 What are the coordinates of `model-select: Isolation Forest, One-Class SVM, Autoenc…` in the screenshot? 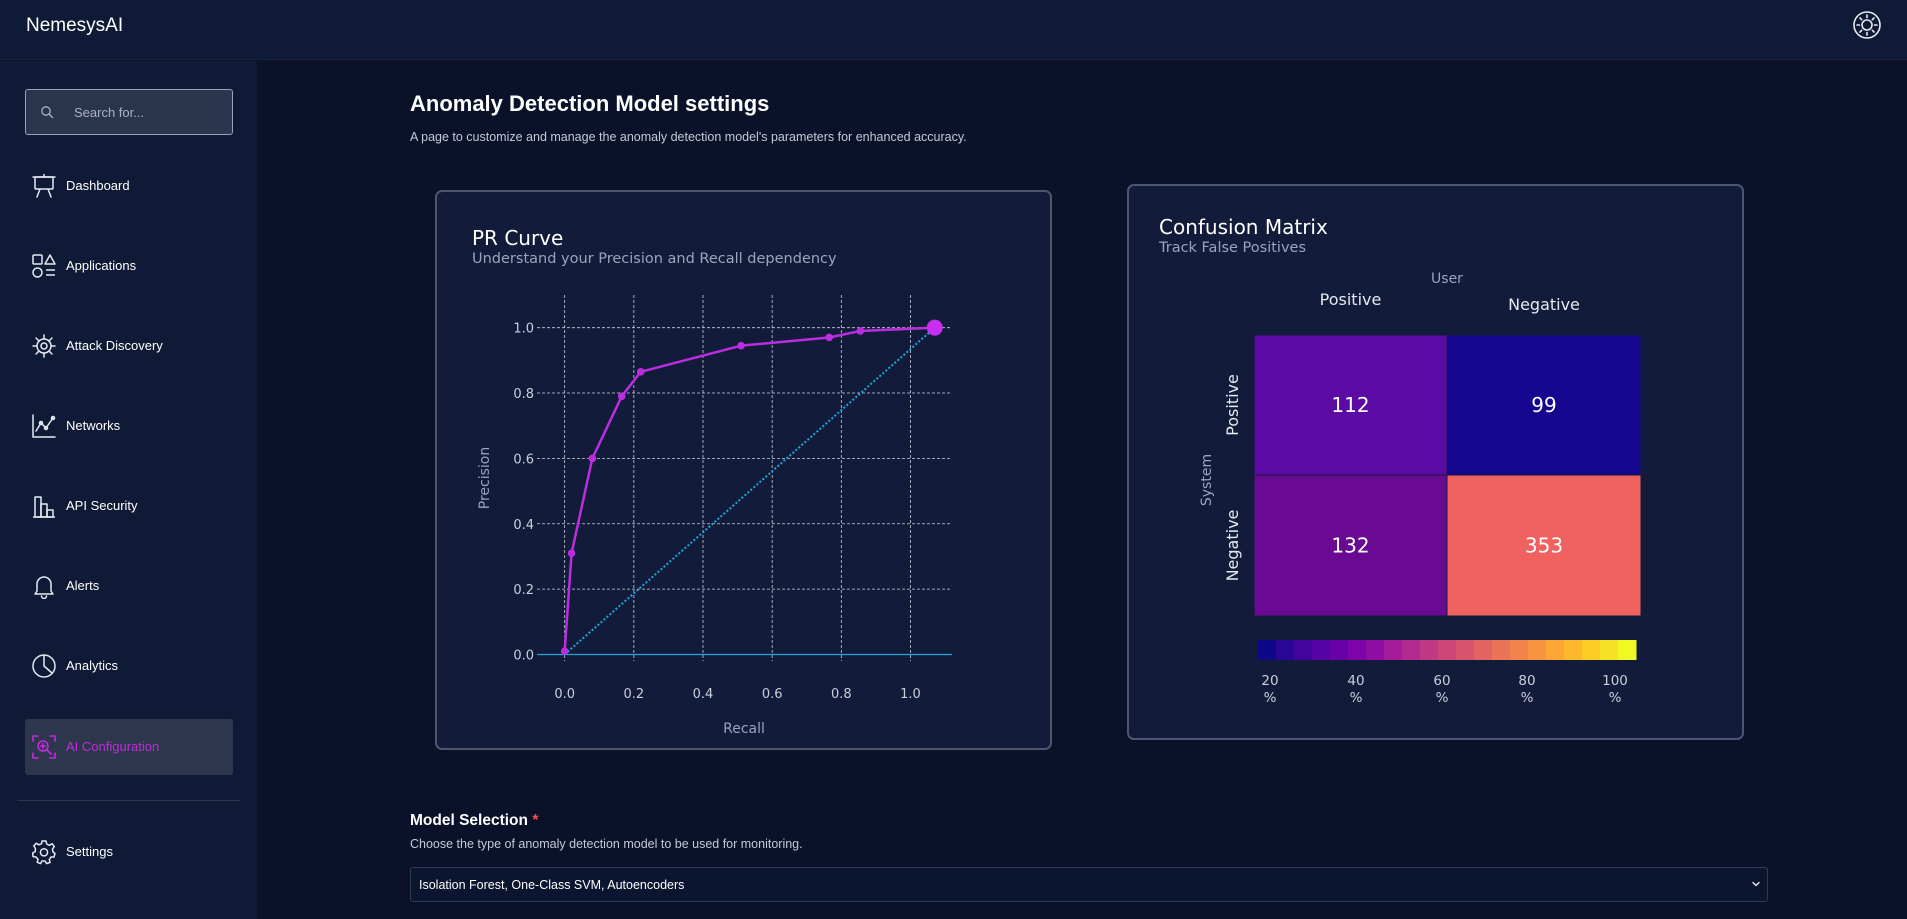 It's located at (1089, 884).